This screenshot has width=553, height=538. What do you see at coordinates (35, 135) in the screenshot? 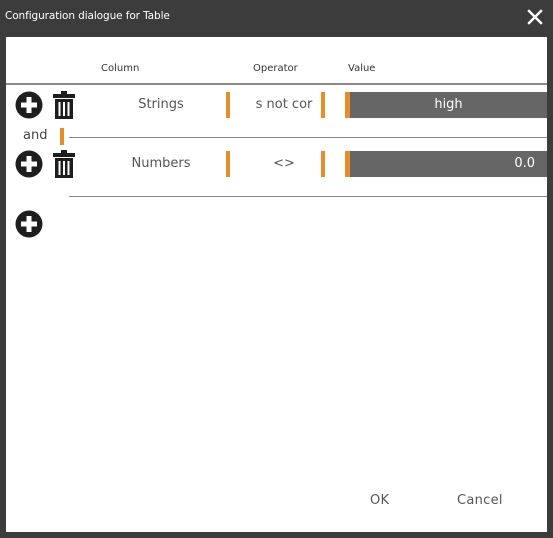
I see `connector-label: and` at bounding box center [35, 135].